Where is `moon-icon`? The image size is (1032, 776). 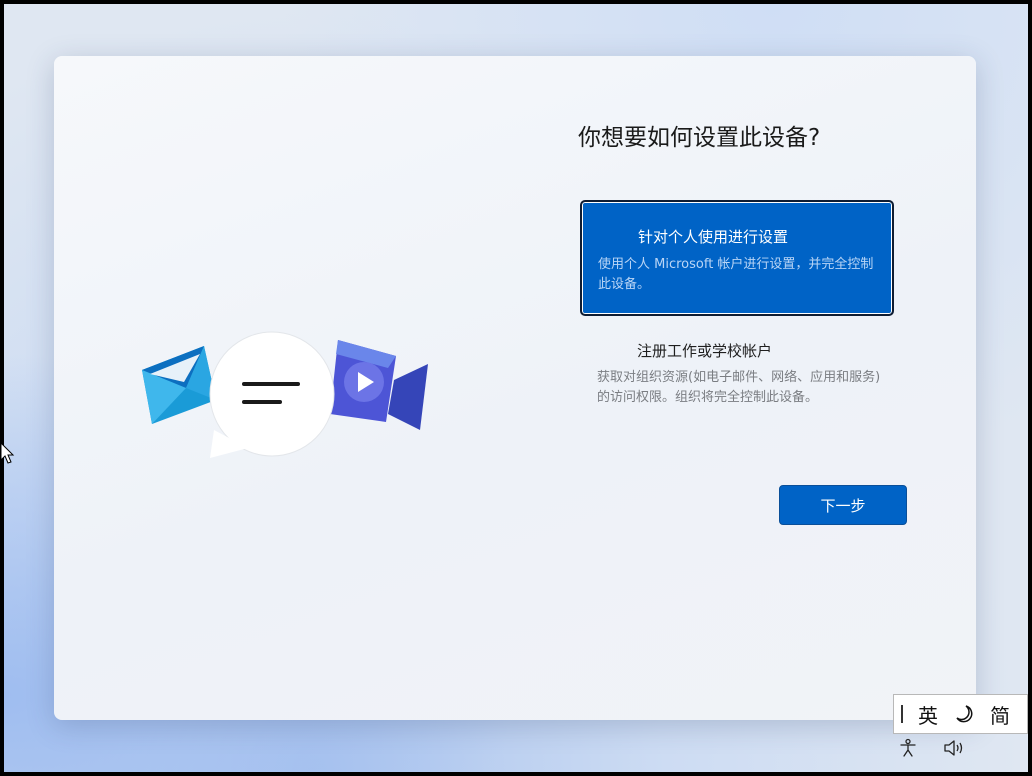 moon-icon is located at coordinates (964, 714).